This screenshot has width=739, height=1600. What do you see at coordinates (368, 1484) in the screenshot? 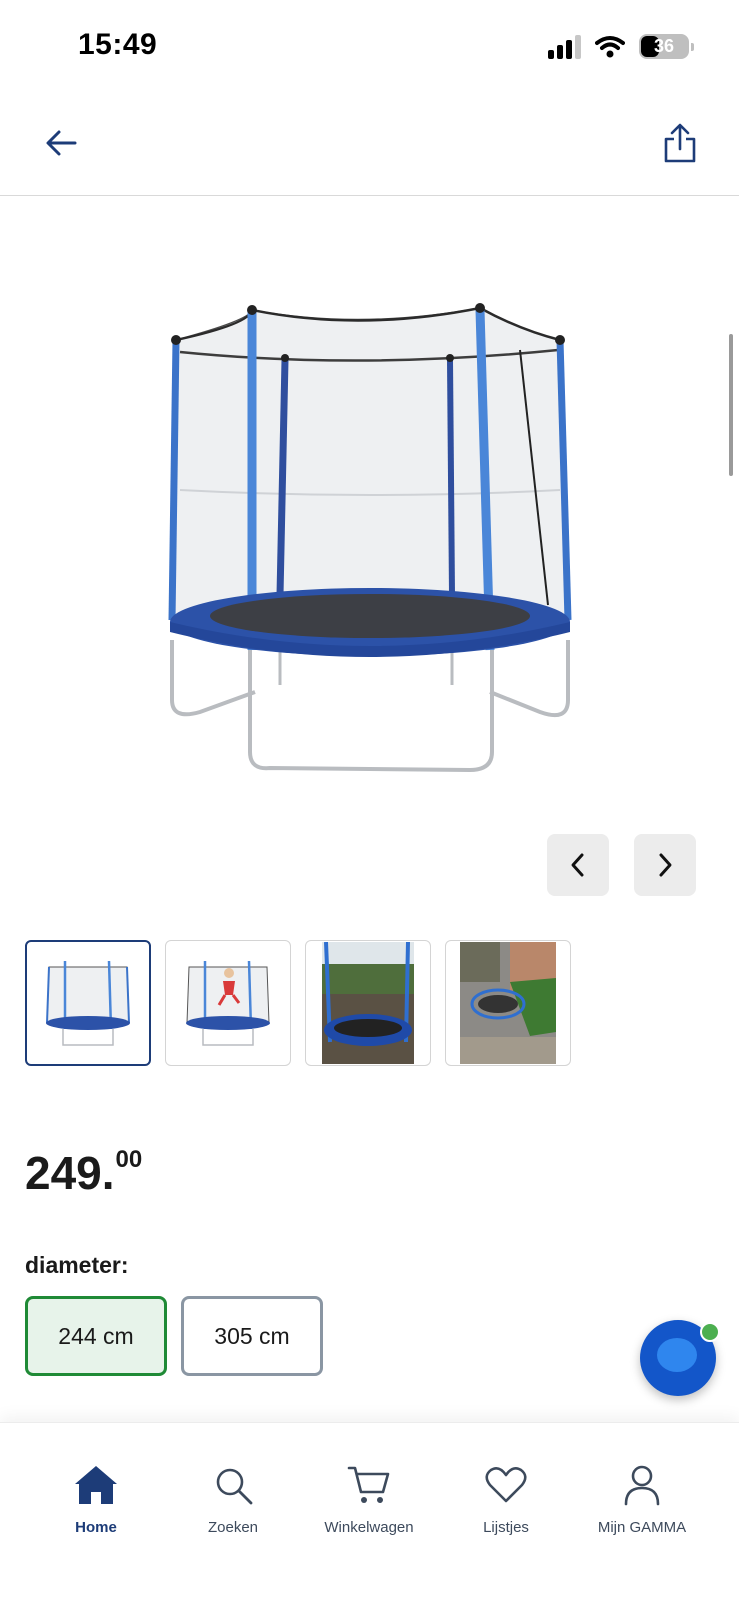
I see `cart-icon` at bounding box center [368, 1484].